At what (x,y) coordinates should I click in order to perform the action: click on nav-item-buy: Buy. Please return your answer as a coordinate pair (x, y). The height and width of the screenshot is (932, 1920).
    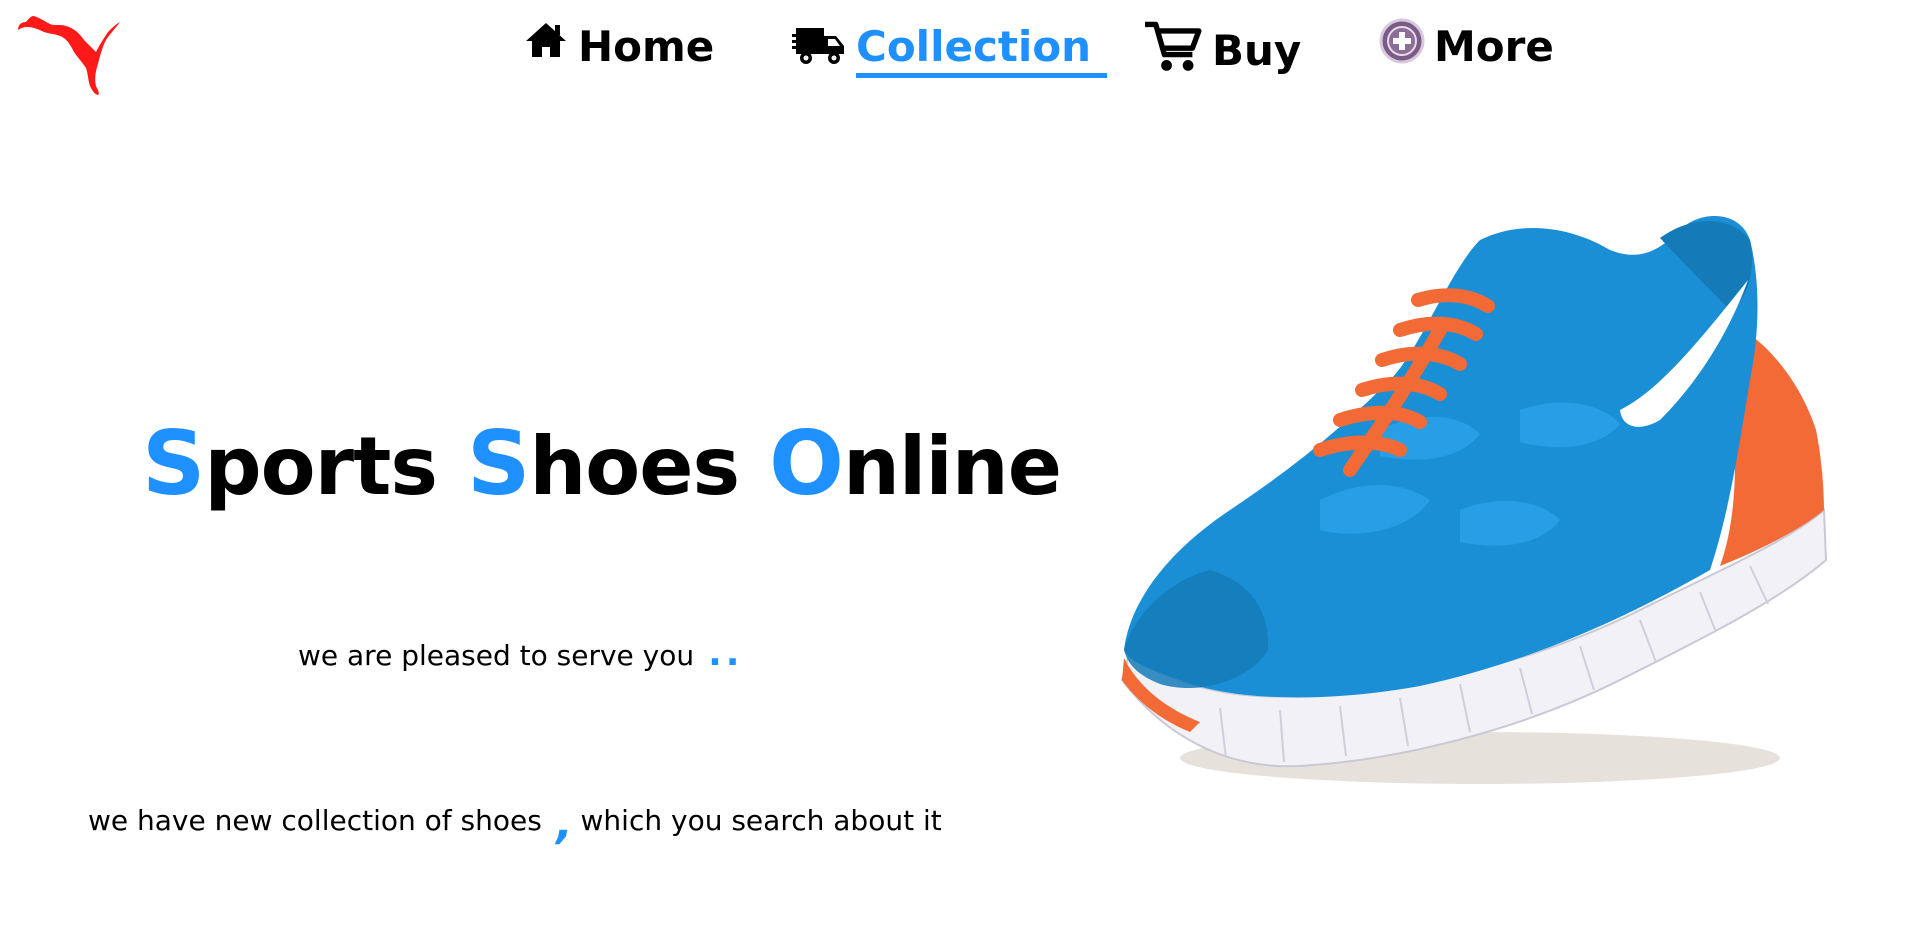
    Looking at the image, I should click on (1222, 49).